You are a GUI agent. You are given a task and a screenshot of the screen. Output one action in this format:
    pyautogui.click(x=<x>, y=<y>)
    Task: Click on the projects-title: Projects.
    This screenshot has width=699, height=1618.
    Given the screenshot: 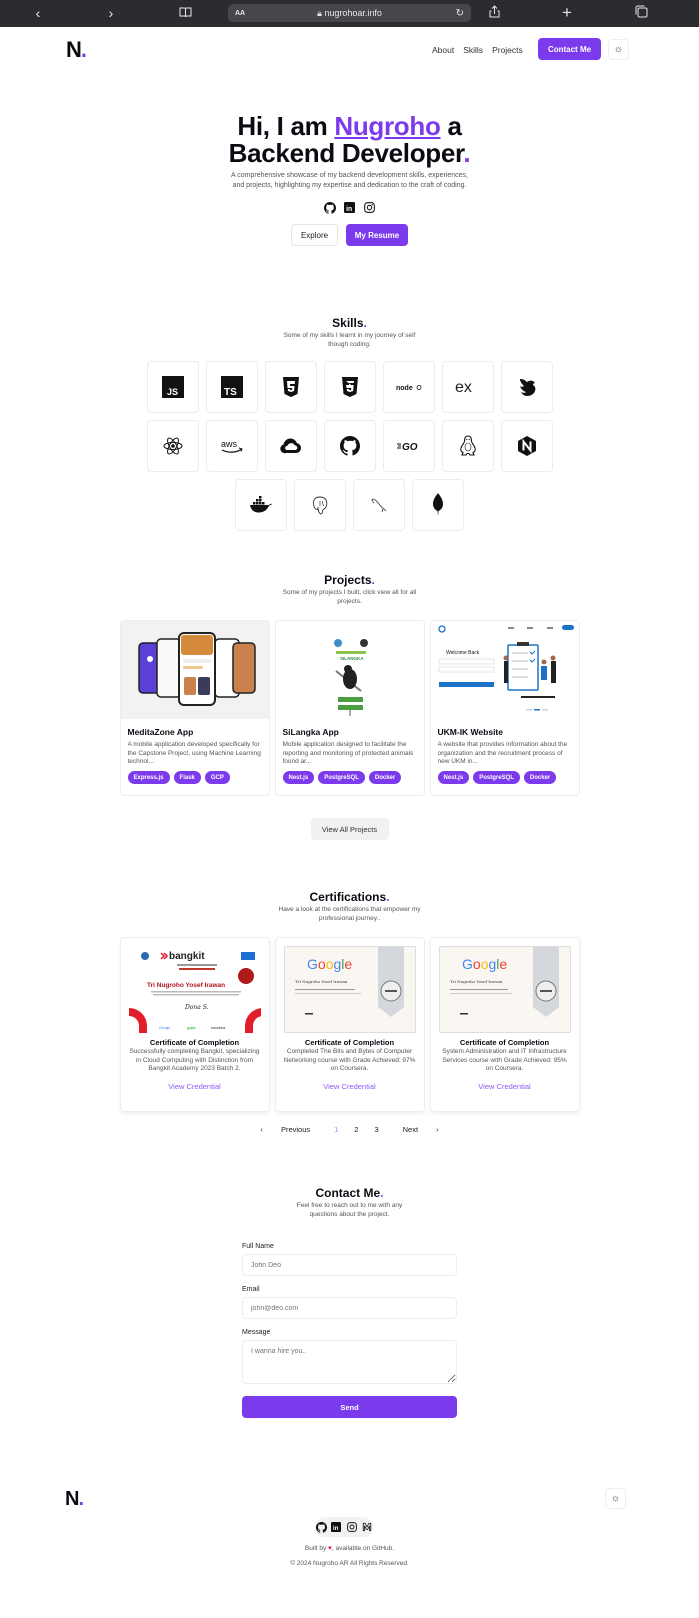 What is the action you would take?
    pyautogui.click(x=349, y=580)
    